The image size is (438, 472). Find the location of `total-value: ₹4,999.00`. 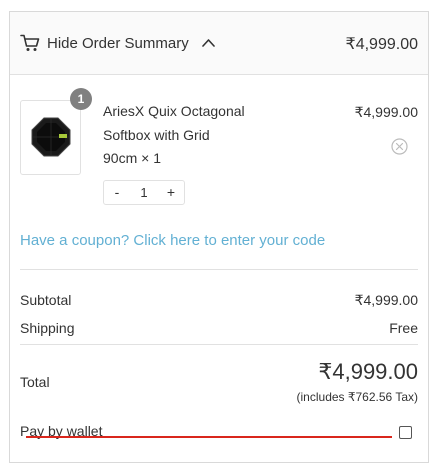

total-value: ₹4,999.00 is located at coordinates (368, 371).